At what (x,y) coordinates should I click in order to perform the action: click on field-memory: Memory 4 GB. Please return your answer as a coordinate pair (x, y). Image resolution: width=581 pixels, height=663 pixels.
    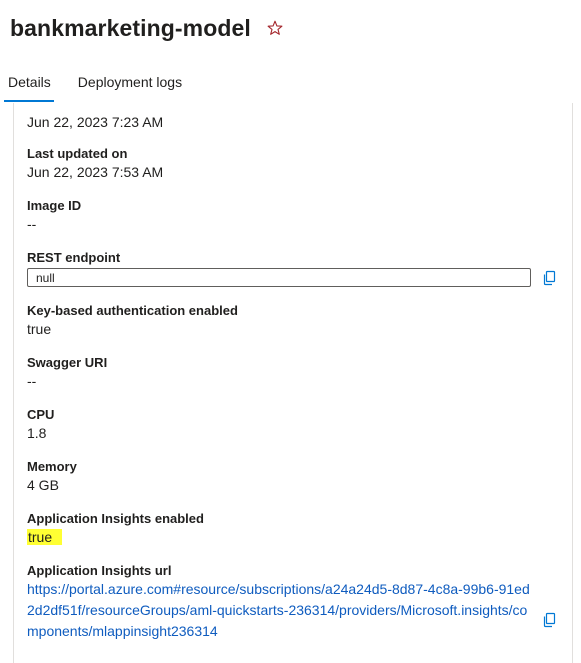
    Looking at the image, I should click on (292, 476).